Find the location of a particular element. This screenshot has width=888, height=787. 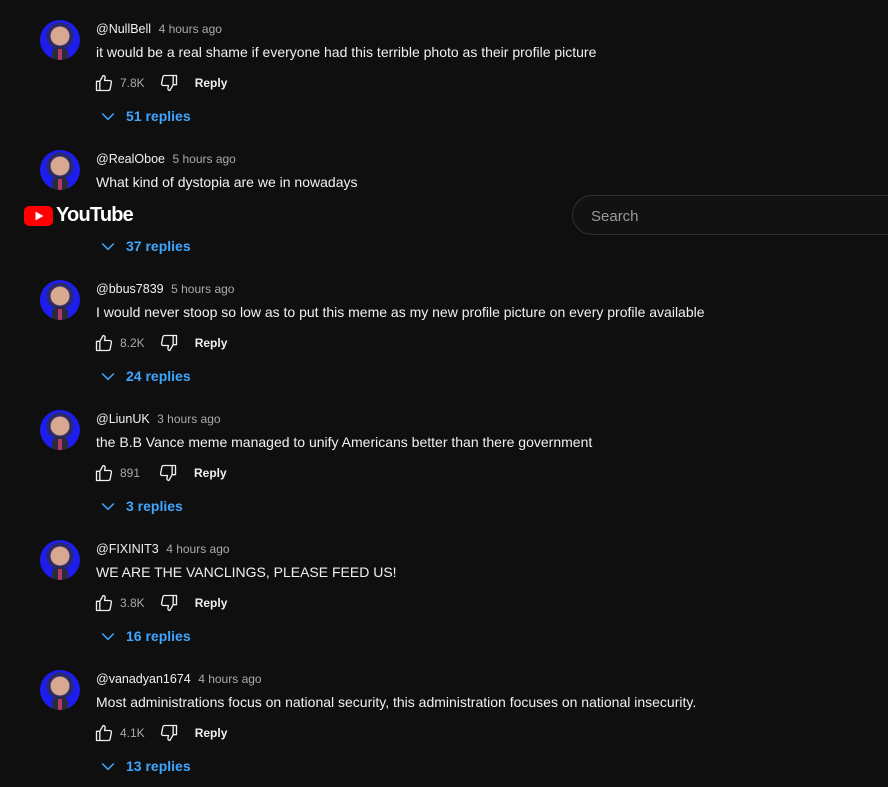

view-replies-button: 3 replies is located at coordinates (140, 506).